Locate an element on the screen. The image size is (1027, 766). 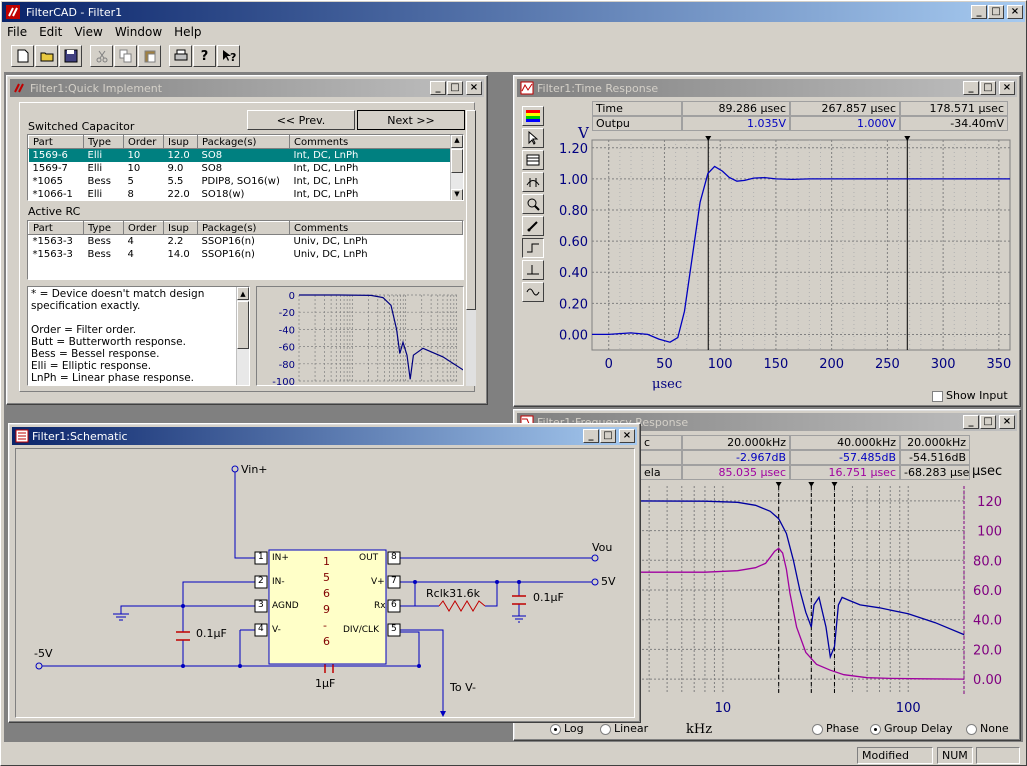
help-question-icon: ? is located at coordinates (204, 56).